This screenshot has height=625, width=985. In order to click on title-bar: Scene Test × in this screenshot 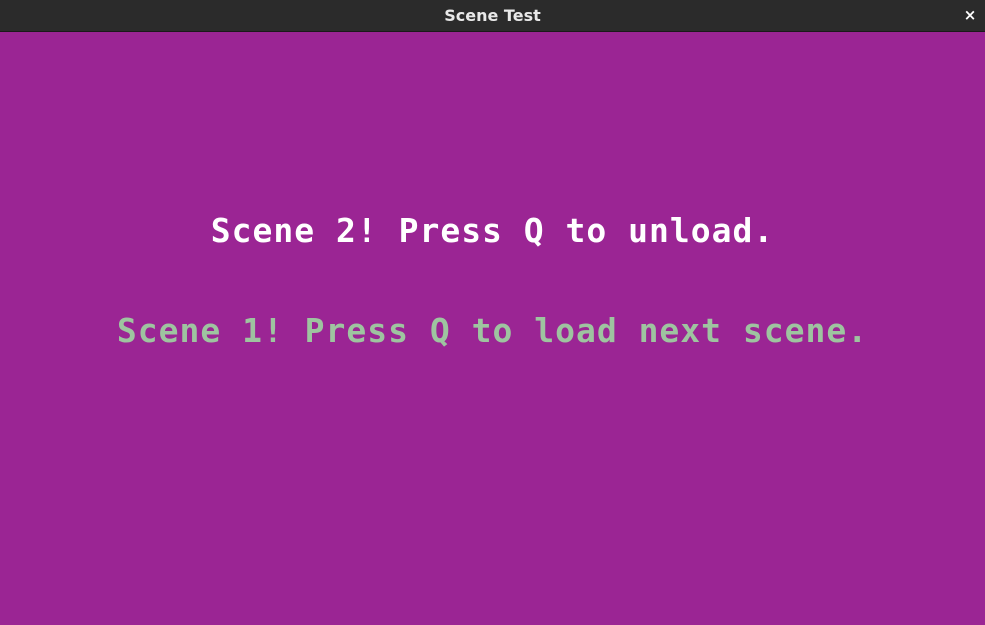, I will do `click(492, 16)`.